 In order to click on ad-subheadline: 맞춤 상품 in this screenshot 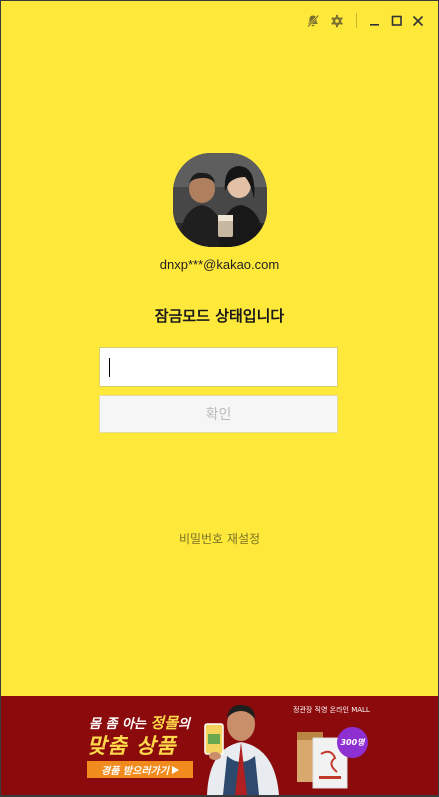, I will do `click(132, 746)`.